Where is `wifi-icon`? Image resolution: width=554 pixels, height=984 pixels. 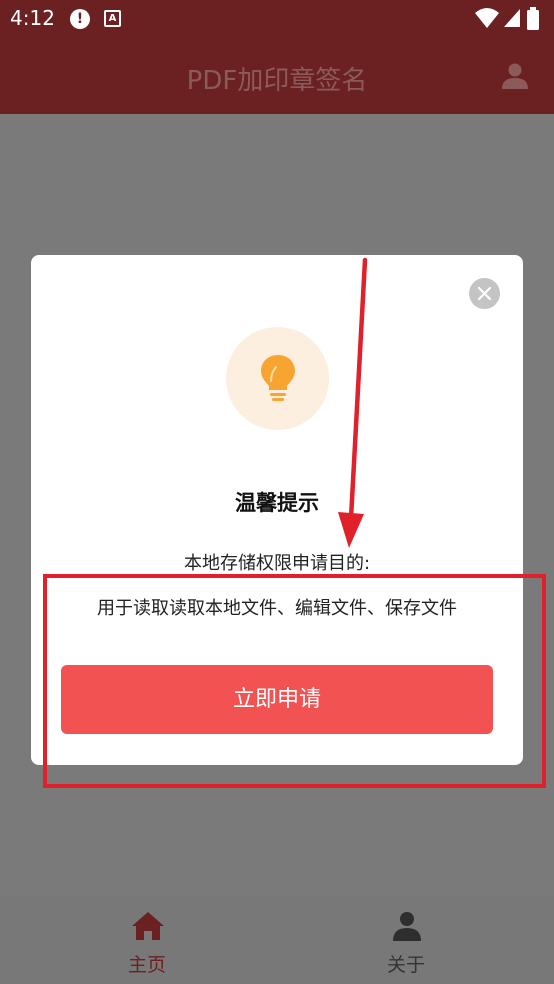
wifi-icon is located at coordinates (487, 18).